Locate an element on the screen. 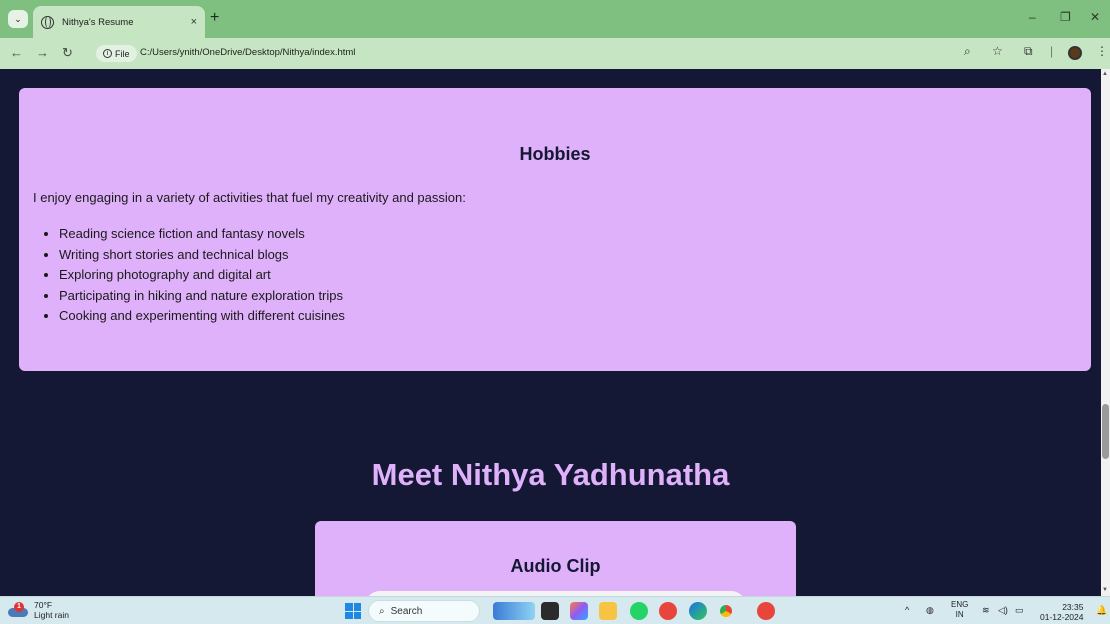  language-code: ENG is located at coordinates (960, 604).